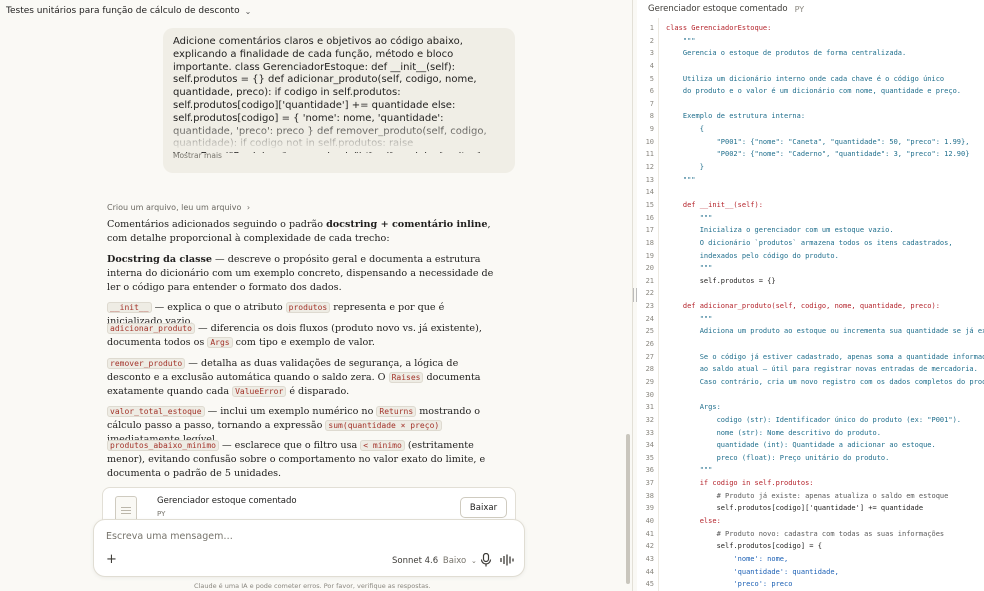 The width and height of the screenshot is (984, 591). What do you see at coordinates (308, 307) in the screenshot?
I see `inline-code: produtos` at bounding box center [308, 307].